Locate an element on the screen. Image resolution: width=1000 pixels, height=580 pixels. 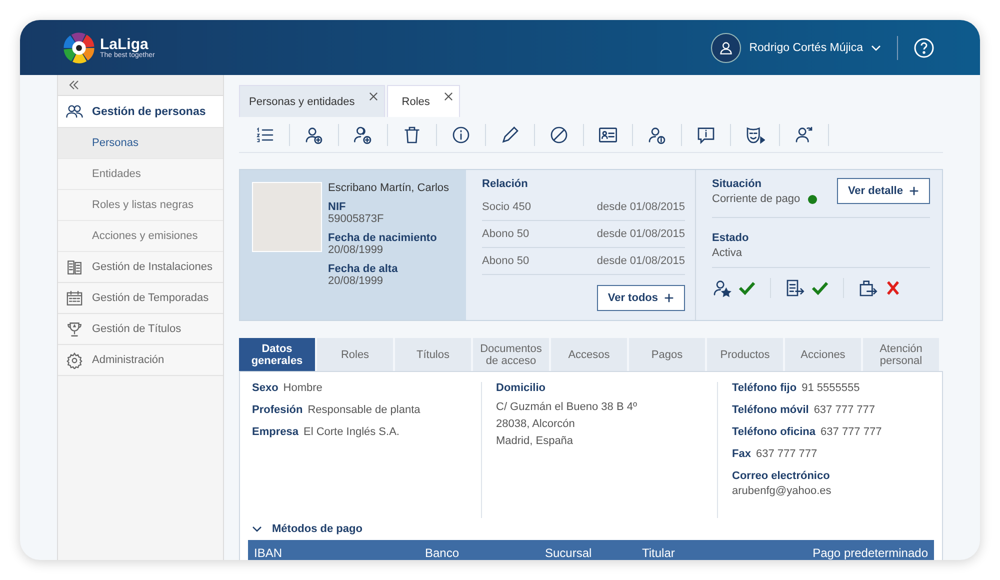
column-header: IBAN is located at coordinates (339, 553).